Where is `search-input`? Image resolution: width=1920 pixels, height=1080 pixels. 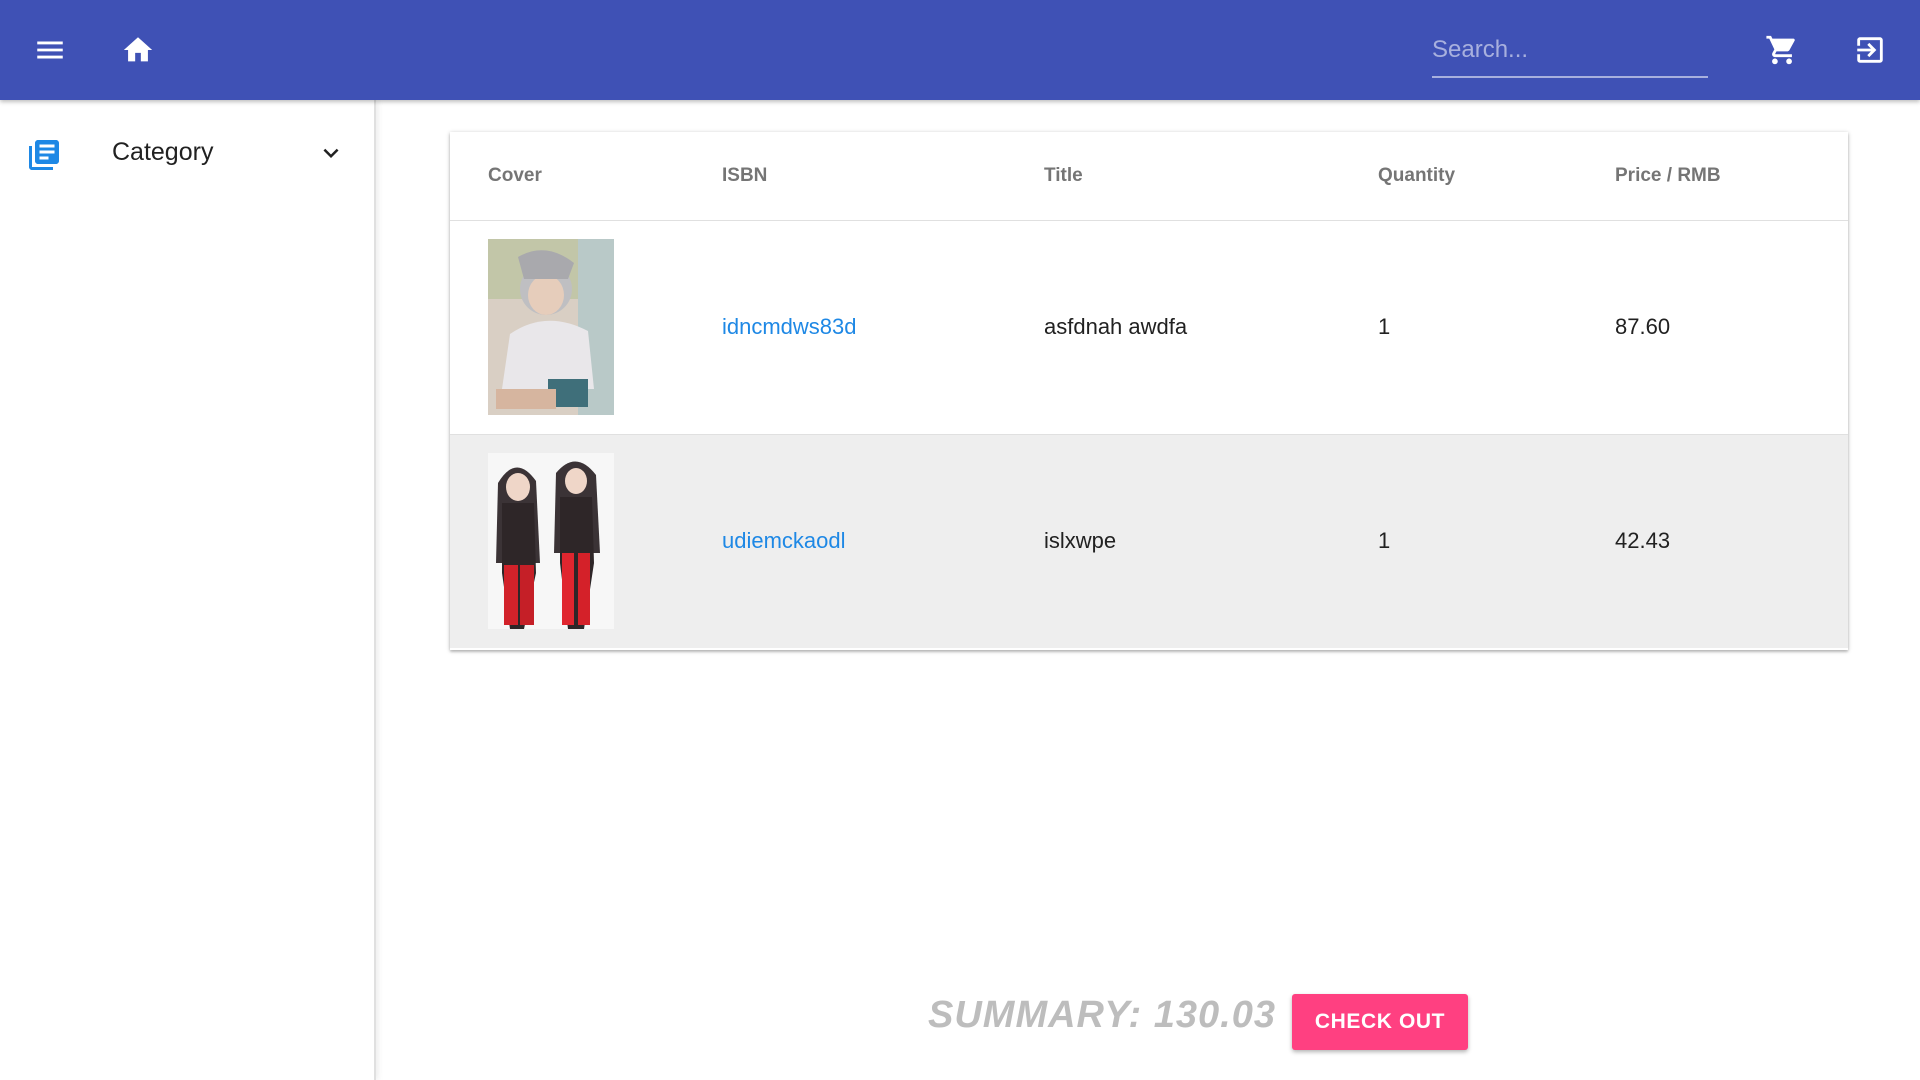
search-input is located at coordinates (1570, 50).